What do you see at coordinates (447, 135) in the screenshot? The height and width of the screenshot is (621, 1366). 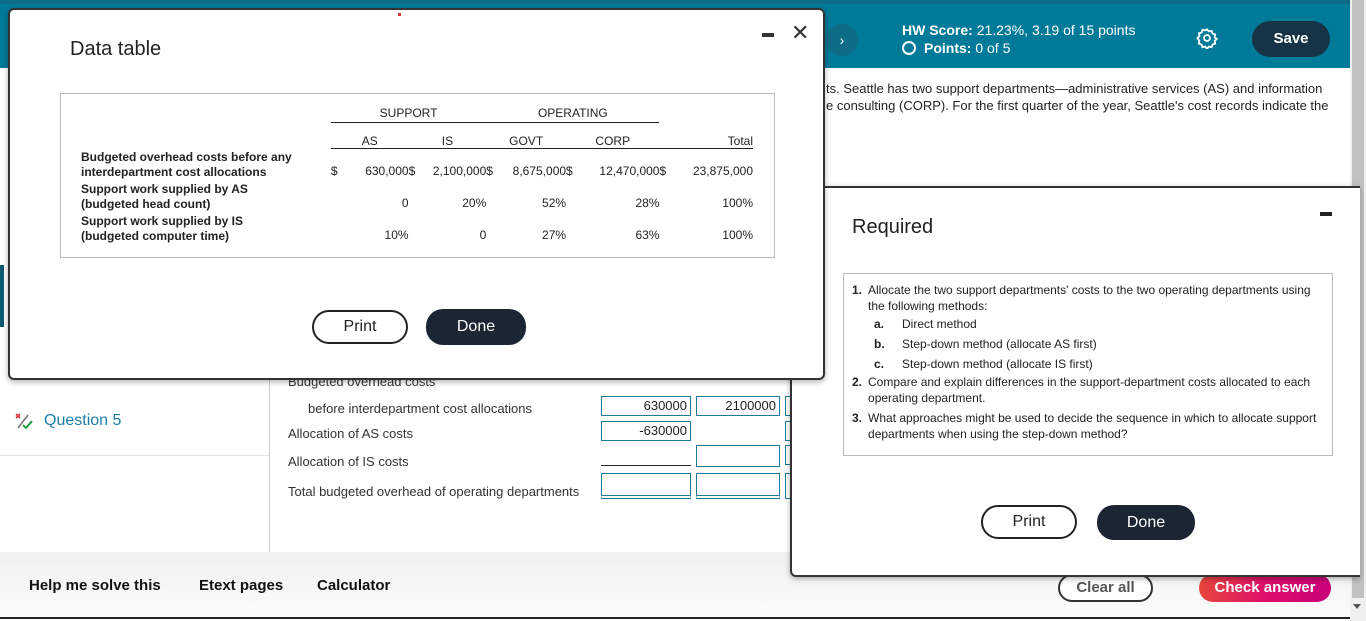 I see `column-header: IS` at bounding box center [447, 135].